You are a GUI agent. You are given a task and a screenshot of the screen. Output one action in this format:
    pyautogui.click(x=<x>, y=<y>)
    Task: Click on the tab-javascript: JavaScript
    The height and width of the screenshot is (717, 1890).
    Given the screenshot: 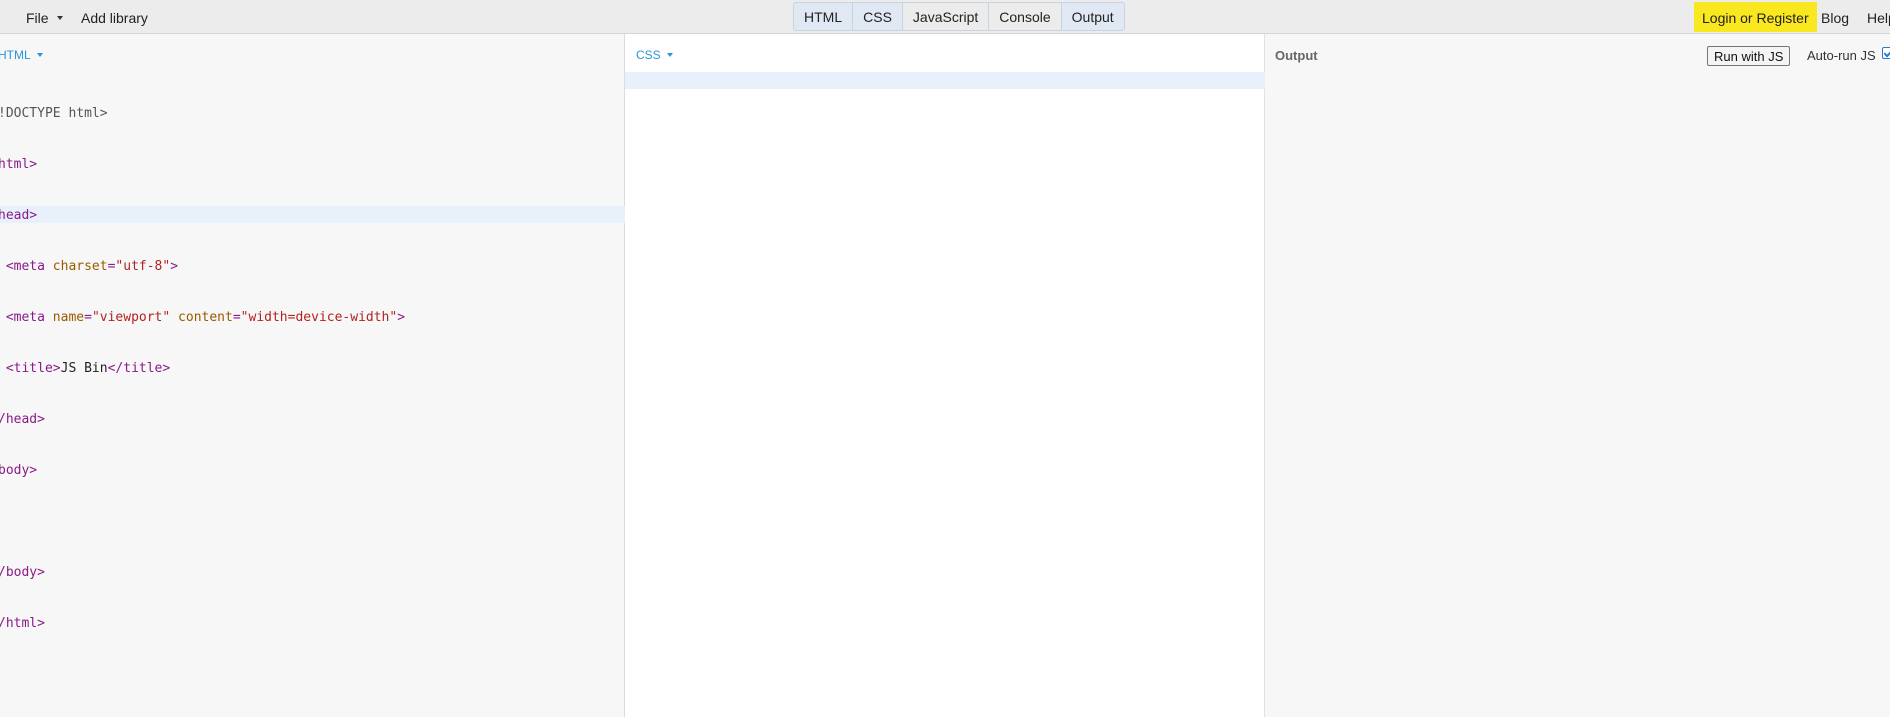 What is the action you would take?
    pyautogui.click(x=946, y=16)
    